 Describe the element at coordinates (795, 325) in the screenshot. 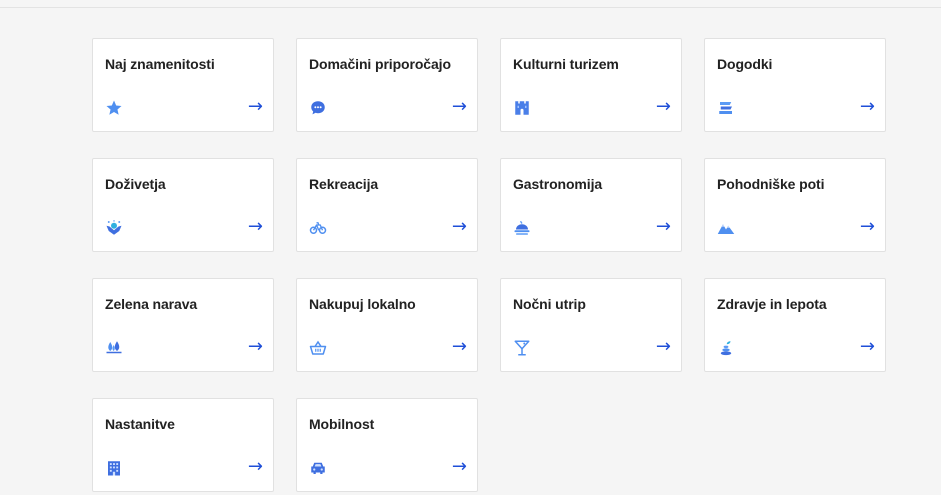

I see `category-card-zdravje-in-lepota: Zdravje in lepota →` at that location.